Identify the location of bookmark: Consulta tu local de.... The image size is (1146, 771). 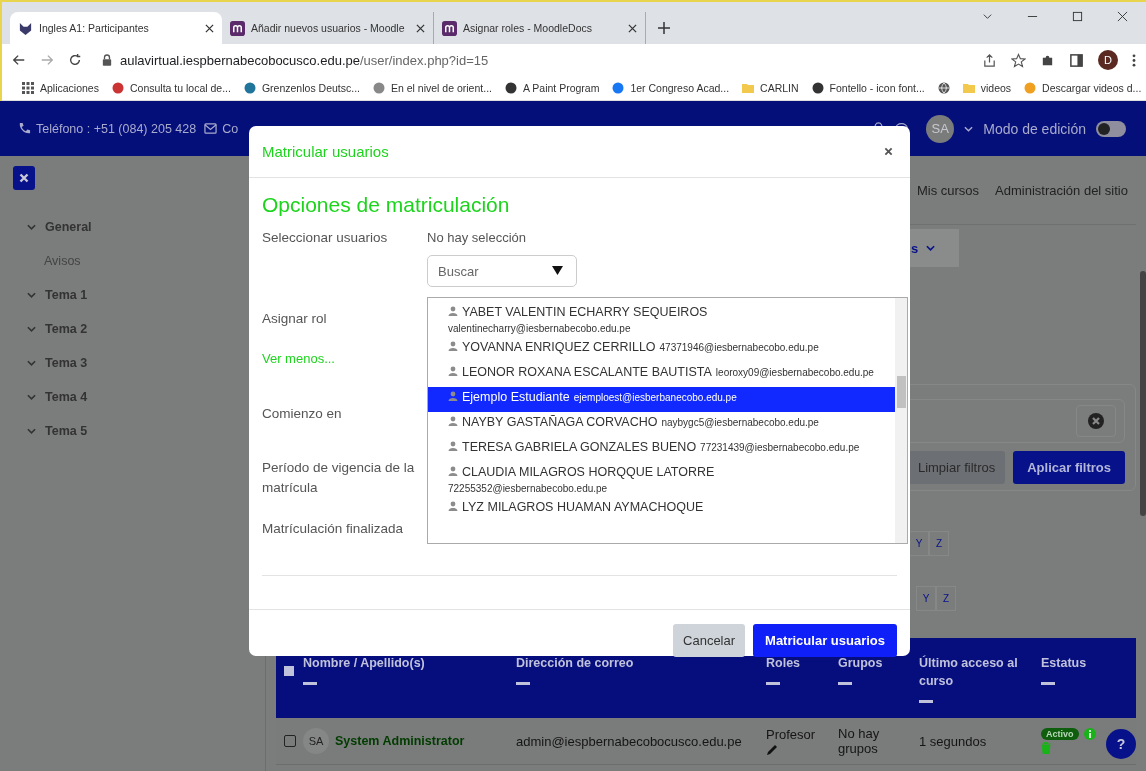
(171, 88).